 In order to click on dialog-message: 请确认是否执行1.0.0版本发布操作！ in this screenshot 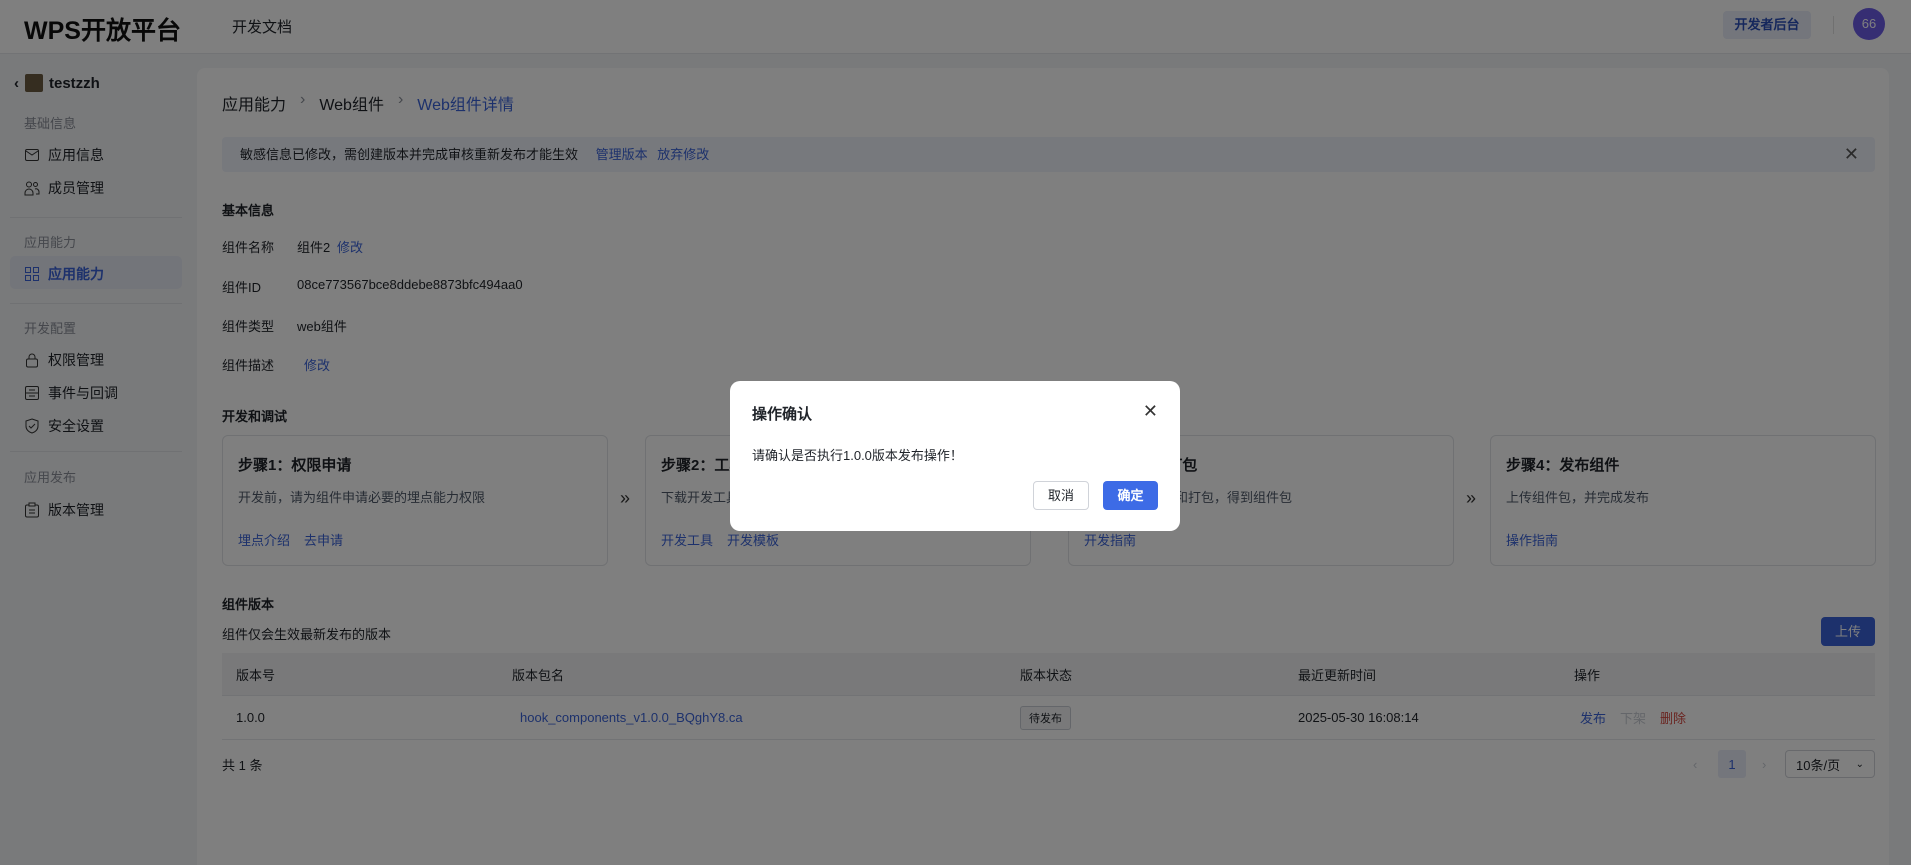, I will do `click(857, 455)`.